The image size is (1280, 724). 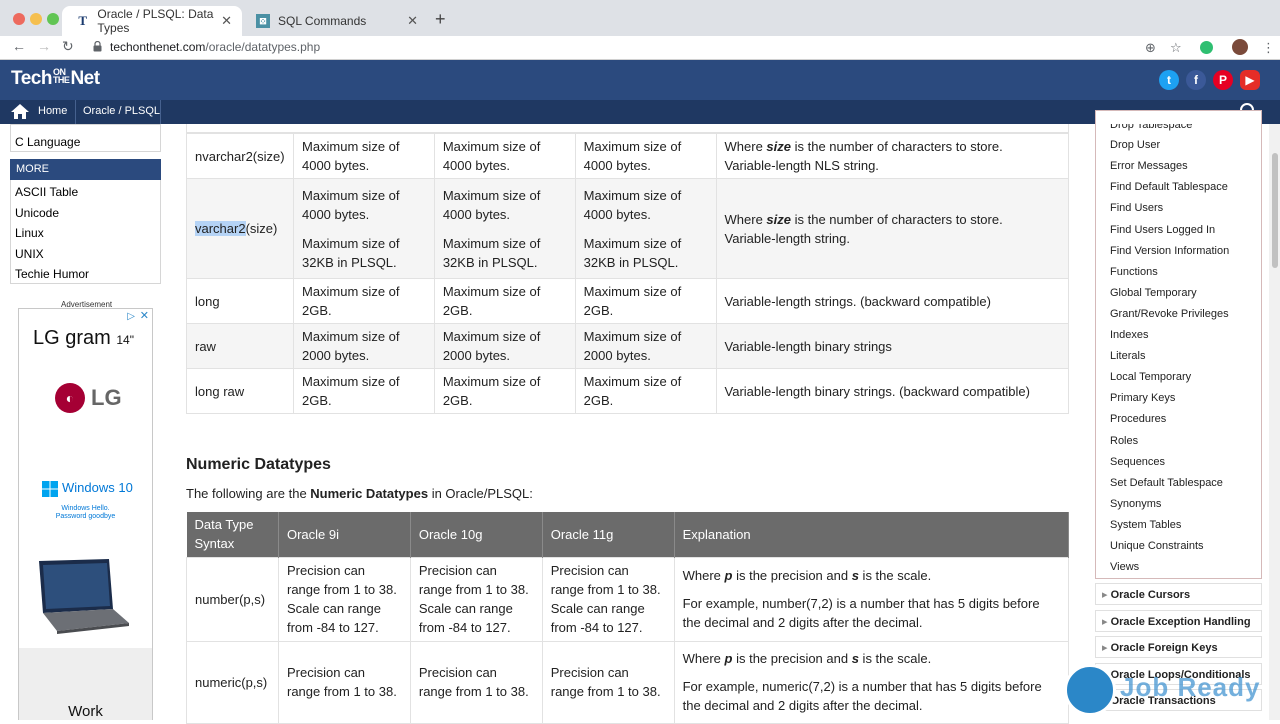 I want to click on left-item-unix: UNIX, so click(x=29, y=254).